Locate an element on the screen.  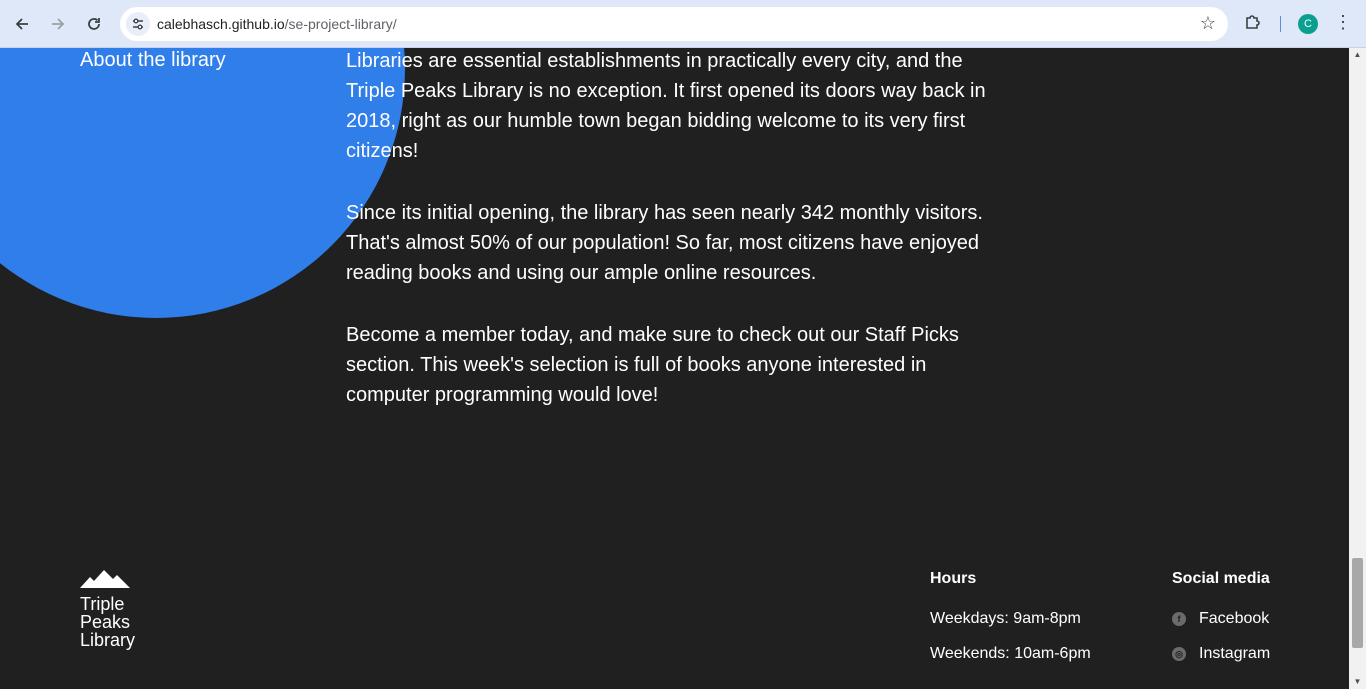
extensions-button is located at coordinates (1253, 24).